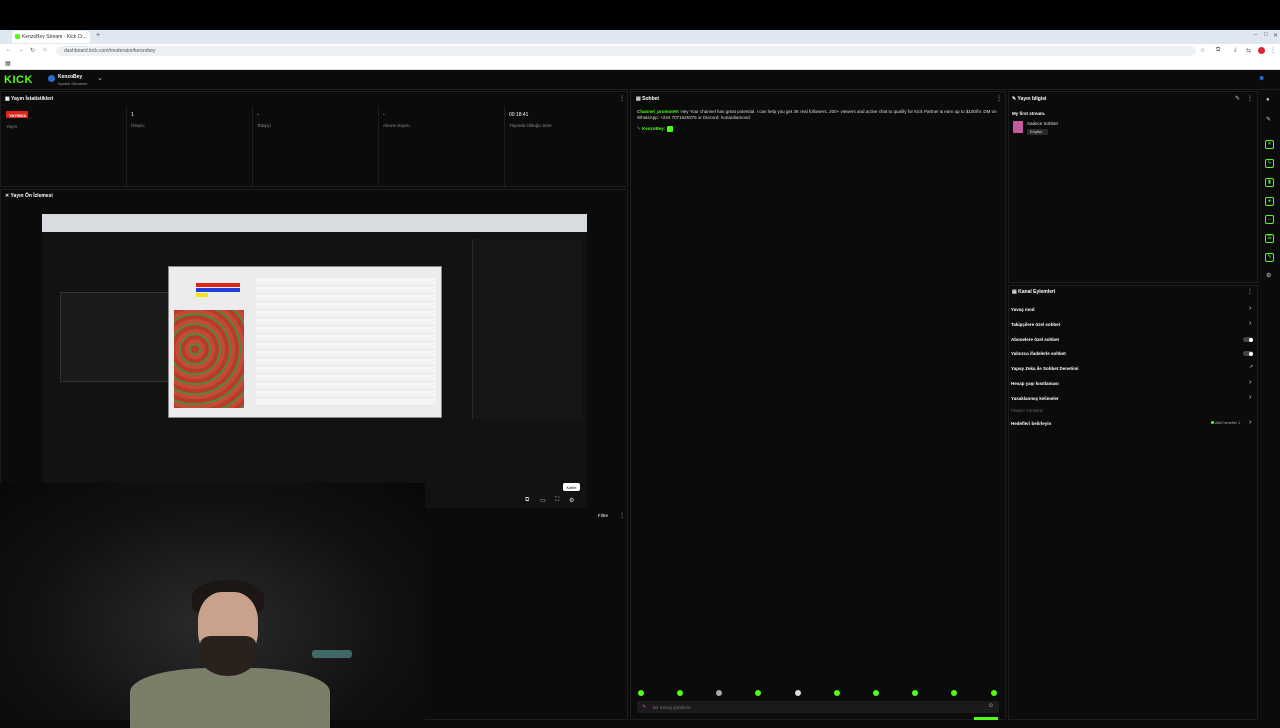  I want to click on bookmarks-bar, so click(640, 64).